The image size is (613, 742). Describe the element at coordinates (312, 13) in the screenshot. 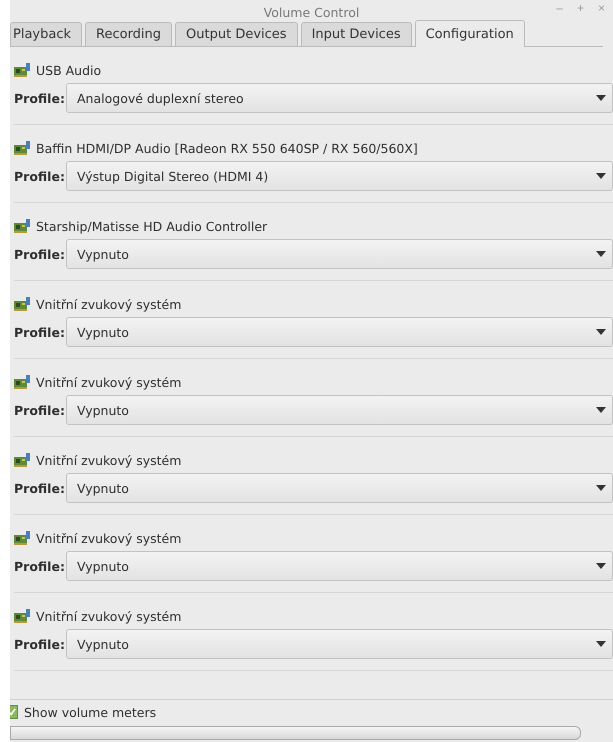

I see `window-title: Volume Control` at that location.